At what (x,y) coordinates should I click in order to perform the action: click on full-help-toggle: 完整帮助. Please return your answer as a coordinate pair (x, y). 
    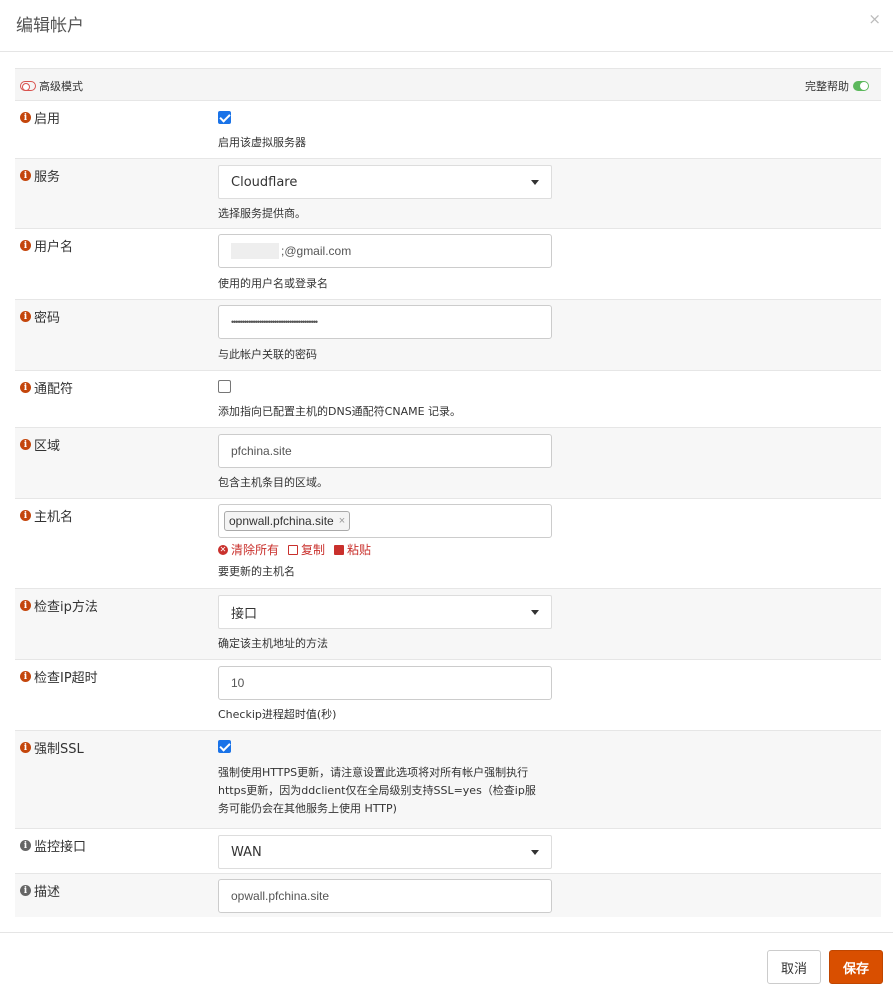
    Looking at the image, I should click on (837, 86).